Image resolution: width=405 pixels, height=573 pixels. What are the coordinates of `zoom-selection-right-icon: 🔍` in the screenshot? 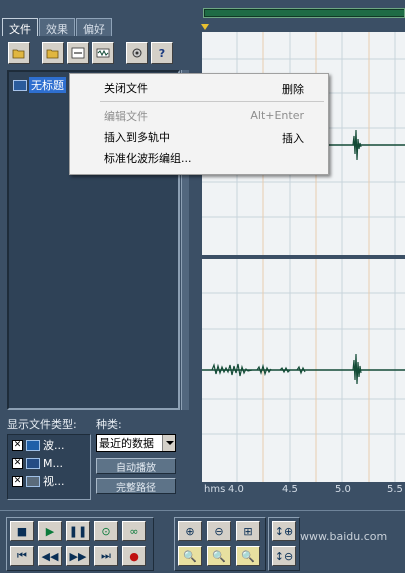 It's located at (248, 556).